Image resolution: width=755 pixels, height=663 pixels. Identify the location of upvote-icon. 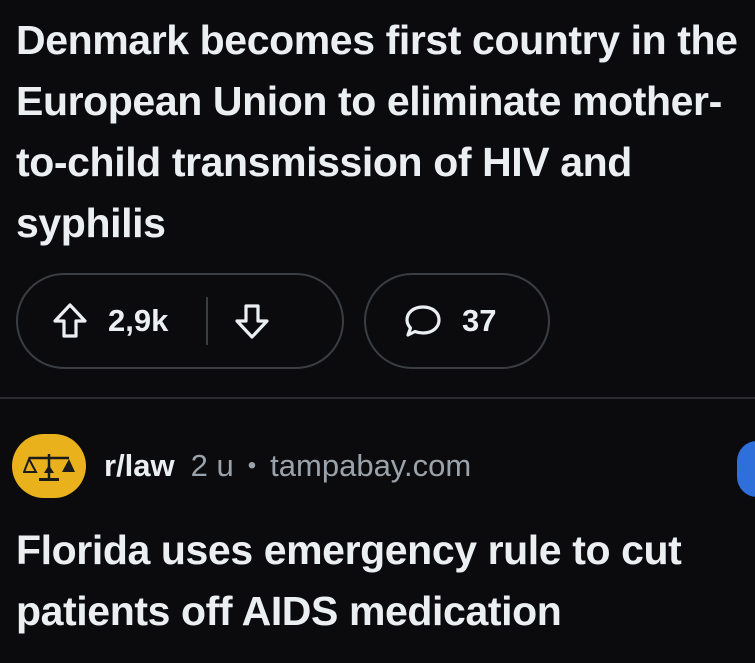
(70, 321).